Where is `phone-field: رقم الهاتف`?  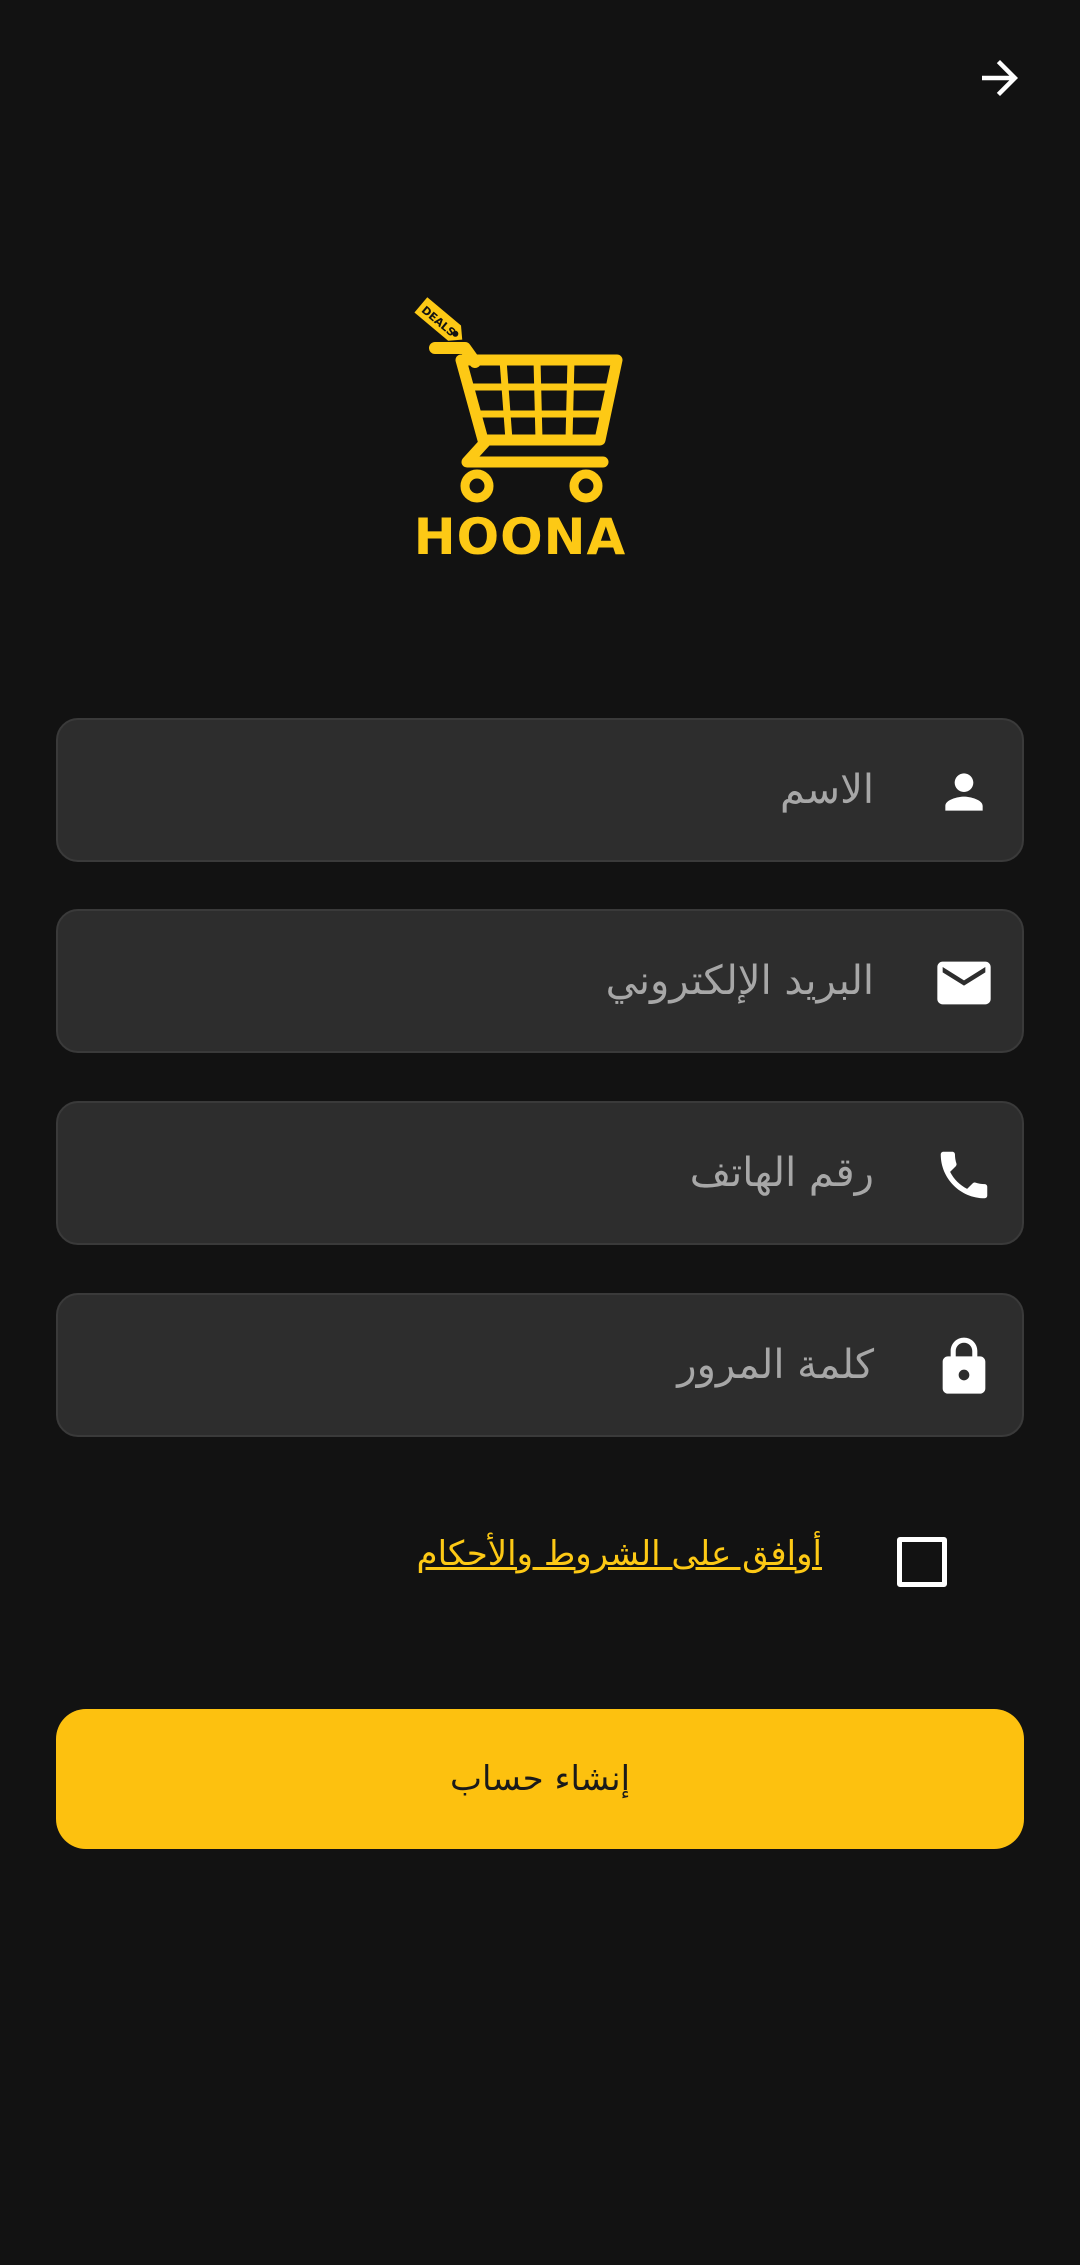
phone-field: رقم الهاتف is located at coordinates (540, 1173).